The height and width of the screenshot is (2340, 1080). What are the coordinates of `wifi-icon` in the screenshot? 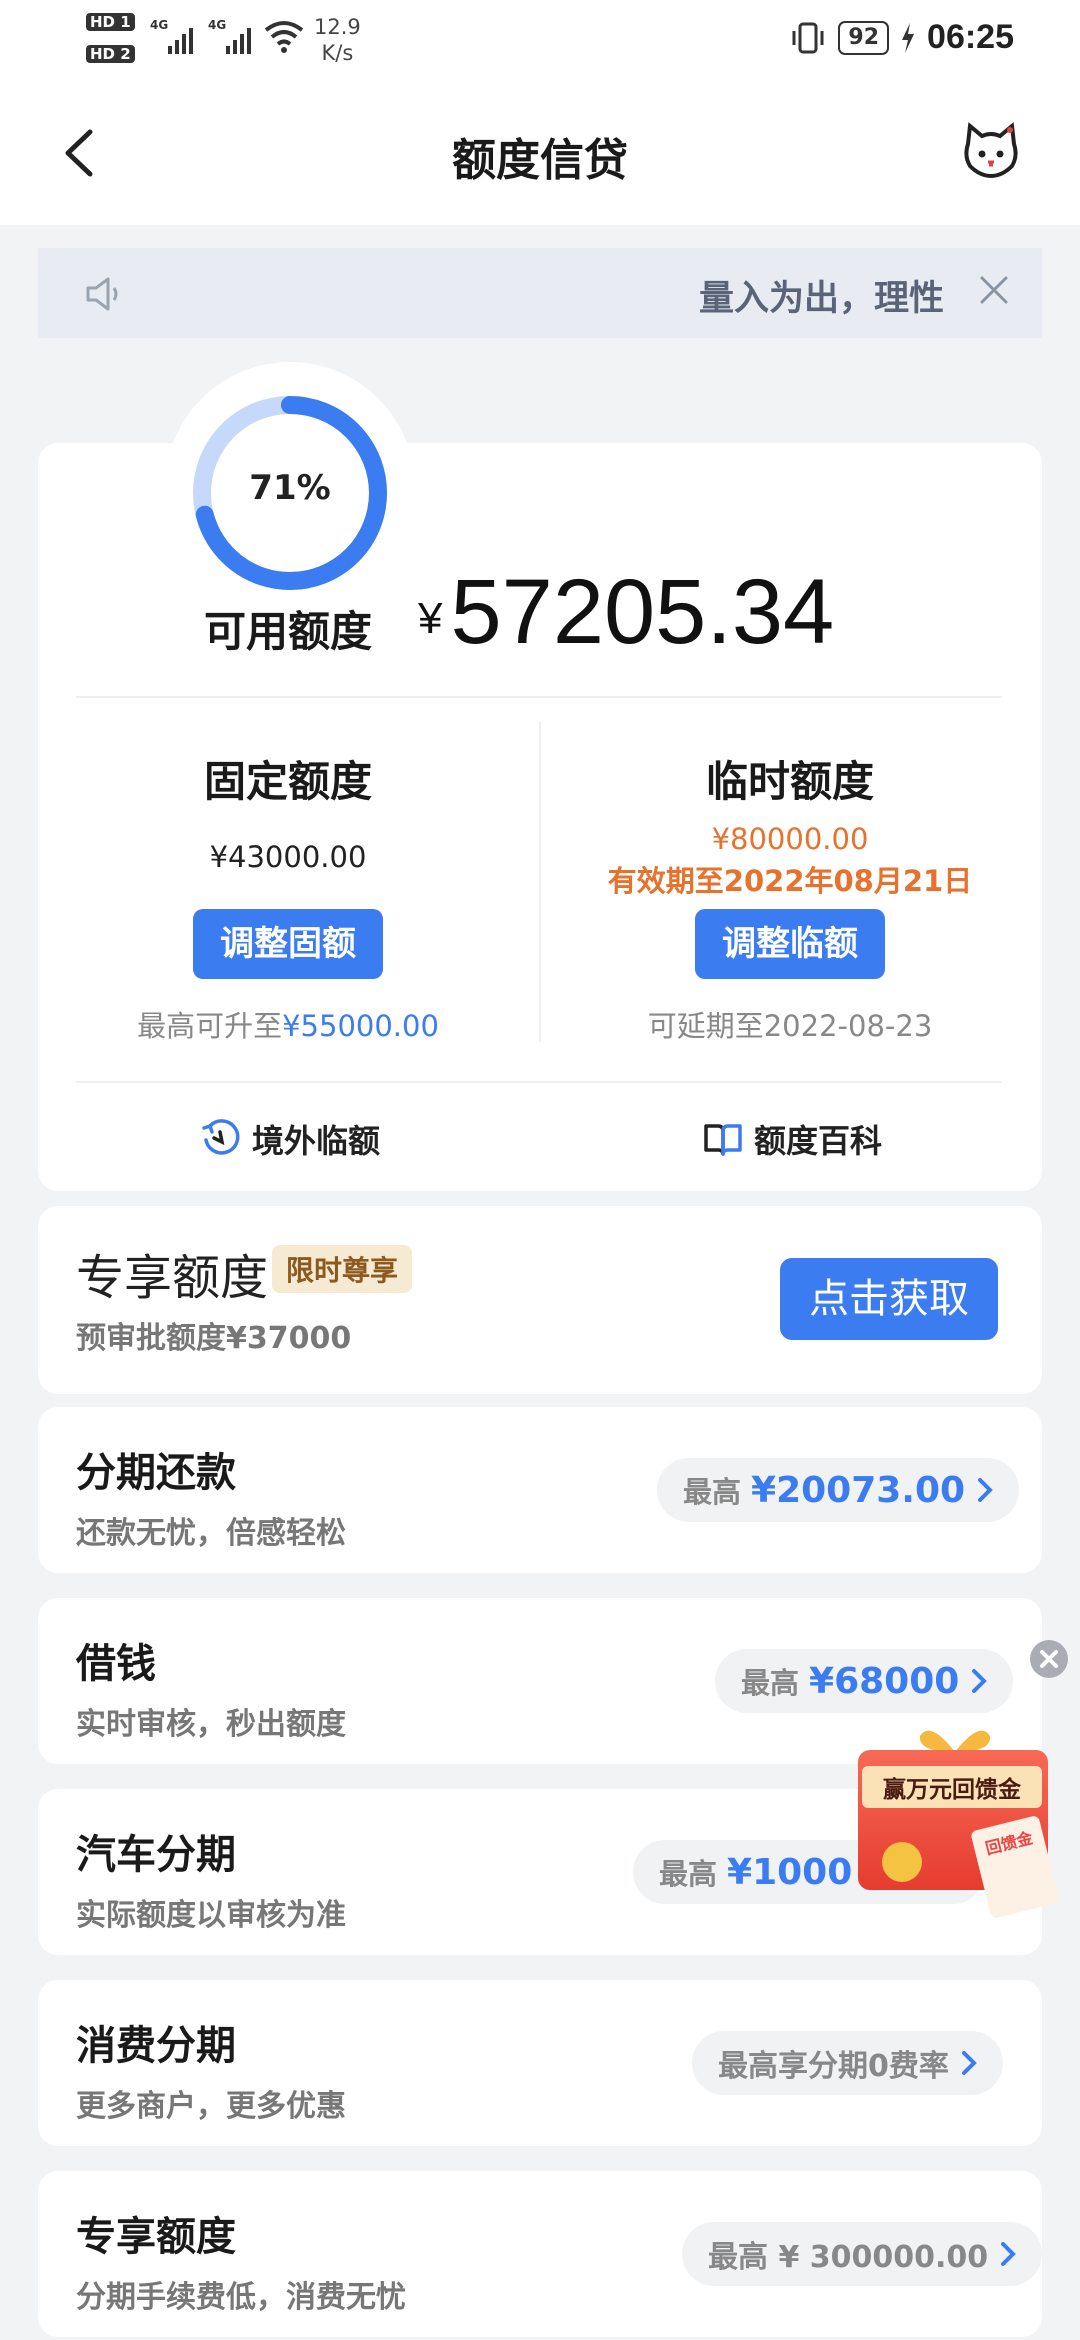 It's located at (284, 37).